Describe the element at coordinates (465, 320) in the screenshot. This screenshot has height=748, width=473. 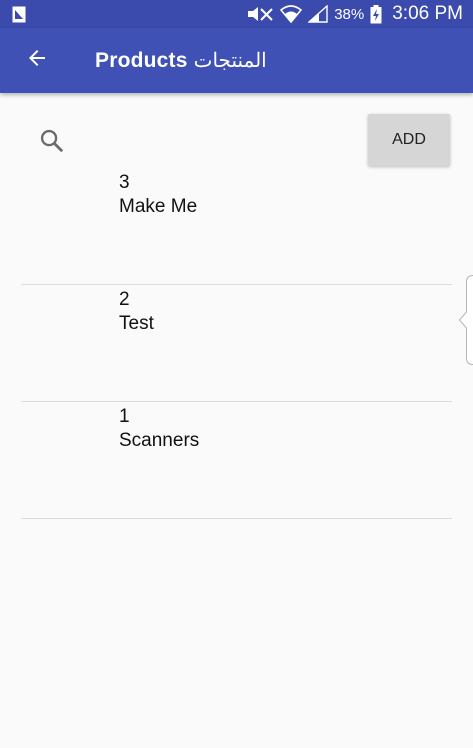
I see `edge-panel-handle` at that location.